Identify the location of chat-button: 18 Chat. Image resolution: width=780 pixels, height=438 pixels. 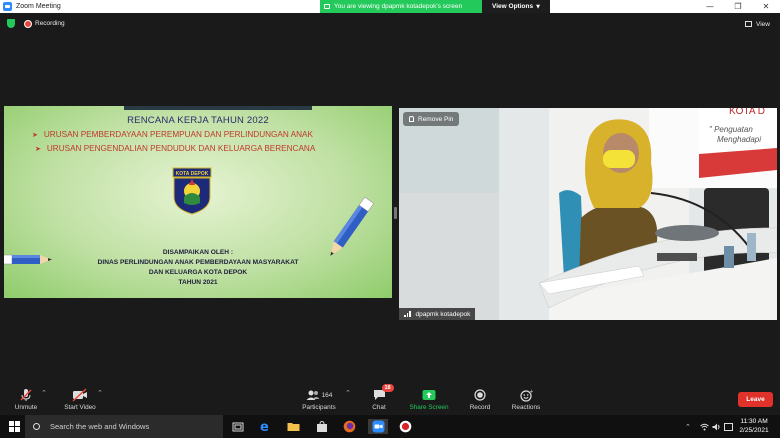
(381, 399).